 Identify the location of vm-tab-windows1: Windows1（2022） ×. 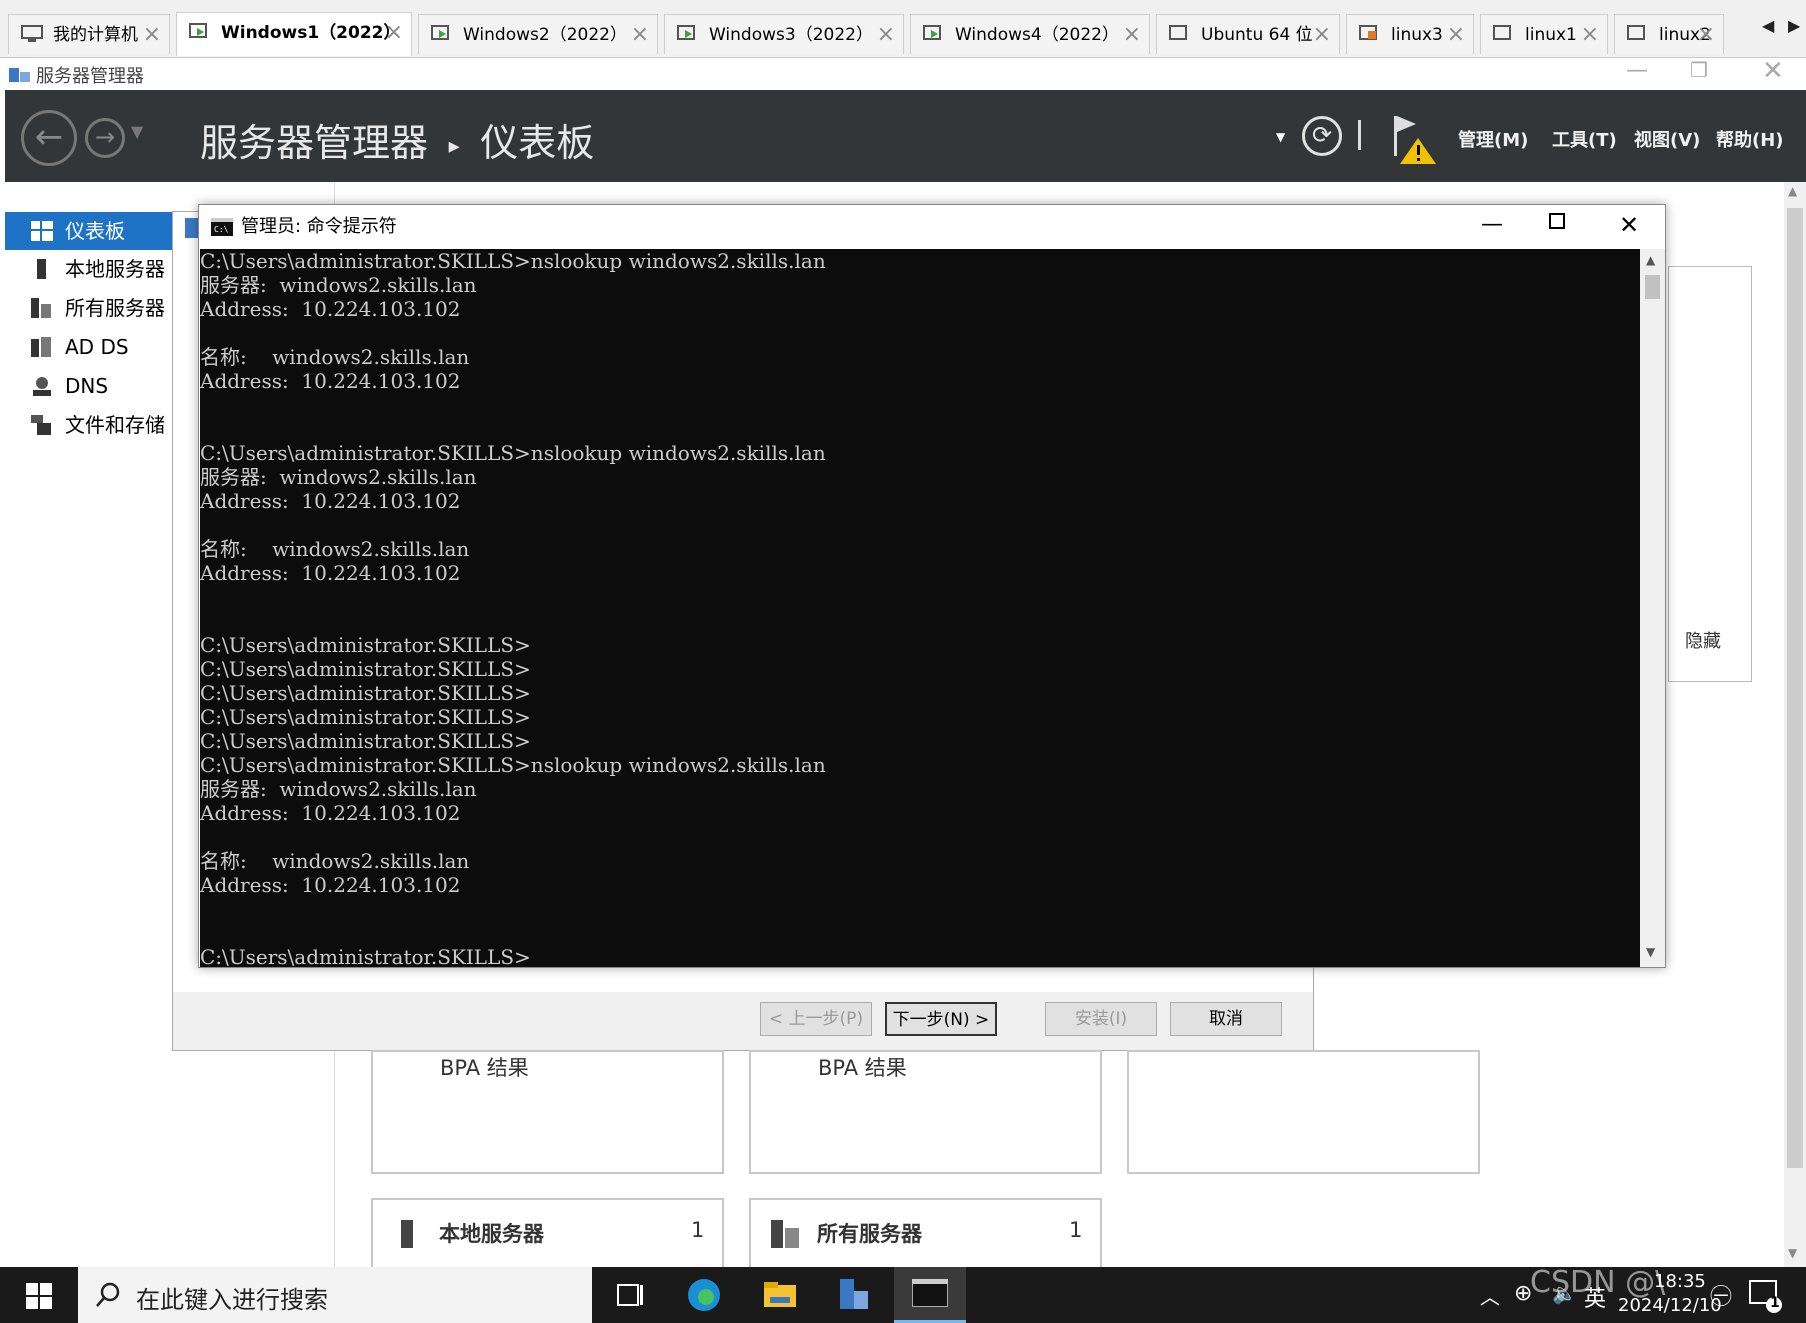
(294, 34).